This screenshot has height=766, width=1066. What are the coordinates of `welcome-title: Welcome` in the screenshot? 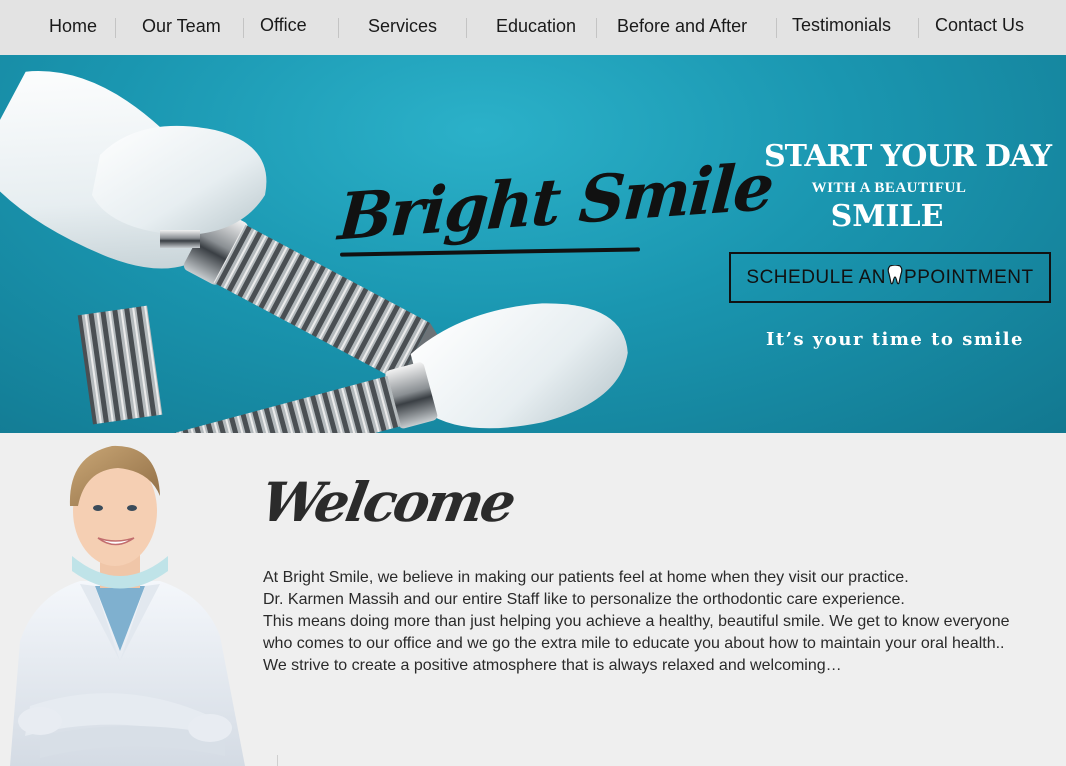 It's located at (387, 502).